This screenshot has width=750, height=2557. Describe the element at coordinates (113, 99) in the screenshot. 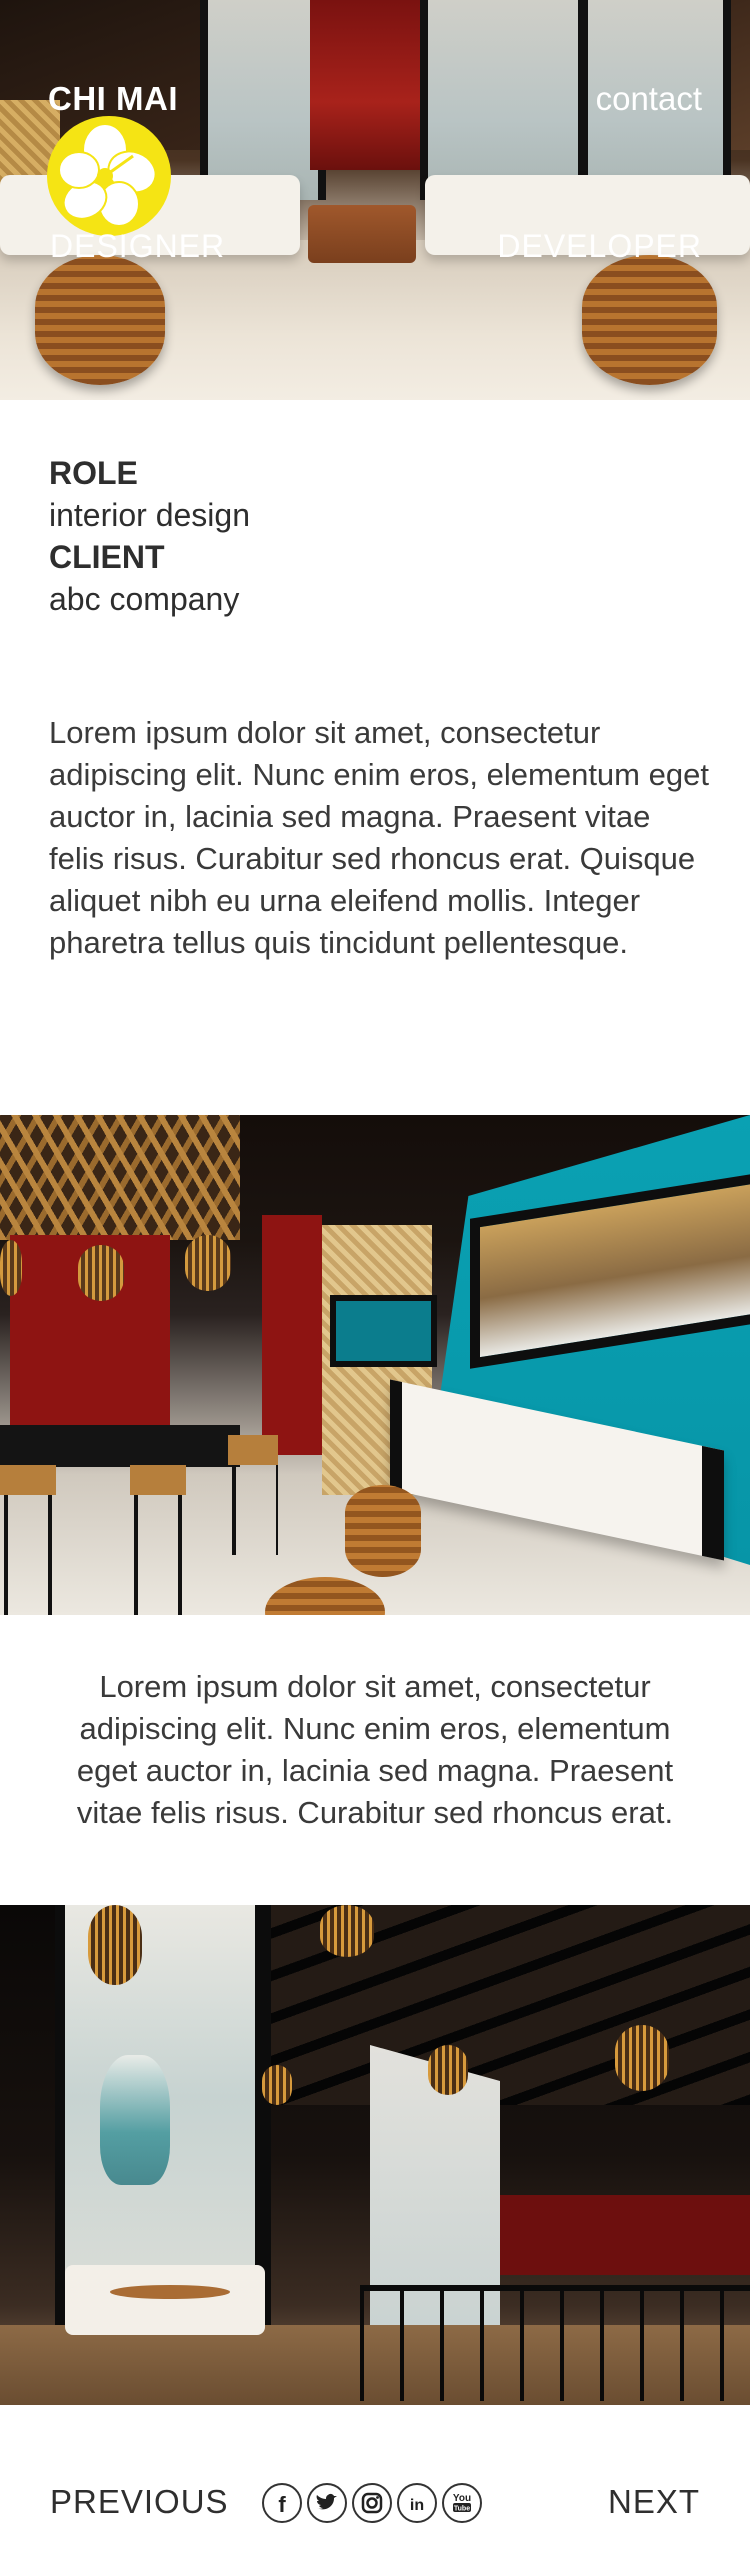

I see `site-name-link: CHI MAI` at that location.